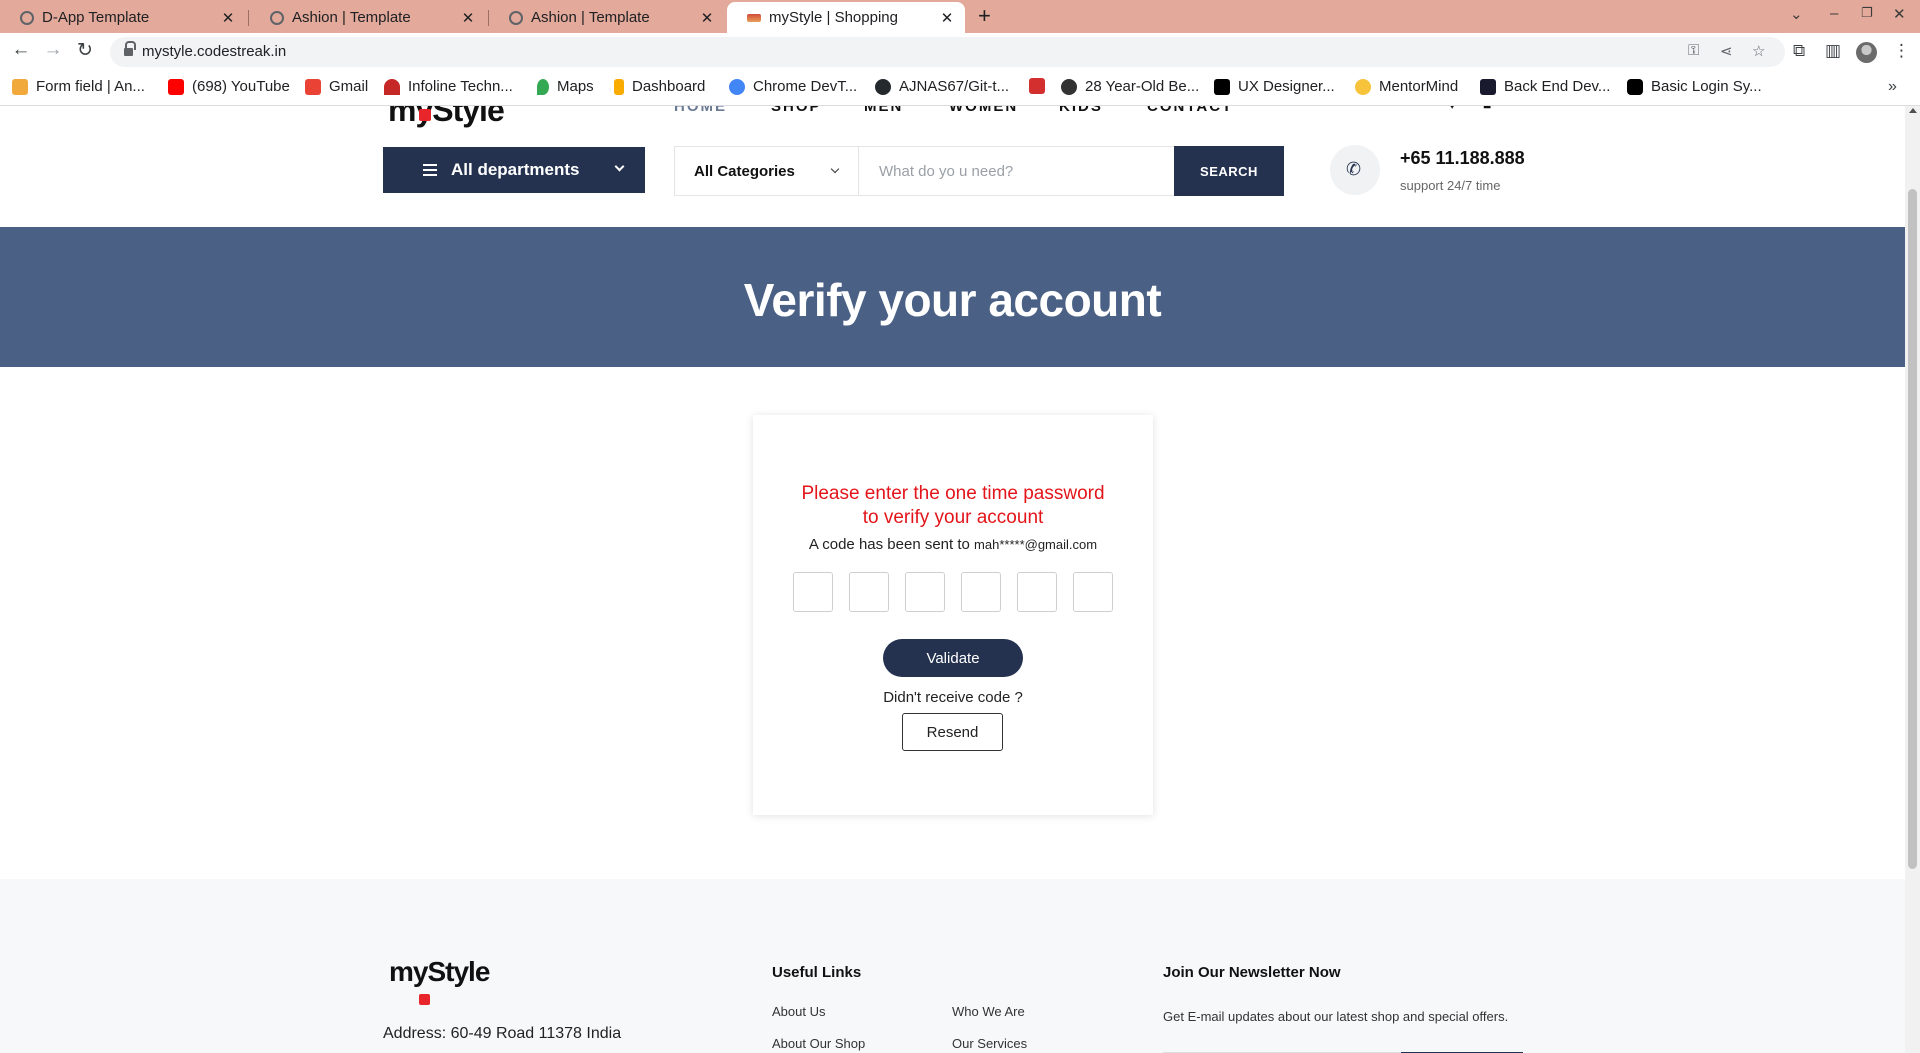  I want to click on nav-kids: KIDS, so click(1081, 110).